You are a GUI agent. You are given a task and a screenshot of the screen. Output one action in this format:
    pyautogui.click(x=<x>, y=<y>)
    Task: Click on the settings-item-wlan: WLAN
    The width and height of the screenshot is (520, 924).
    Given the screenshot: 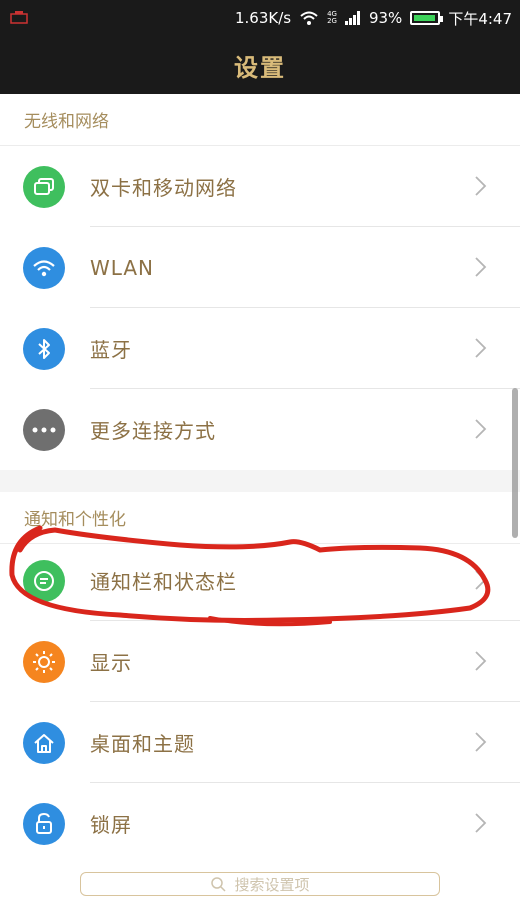 What is the action you would take?
    pyautogui.click(x=260, y=267)
    